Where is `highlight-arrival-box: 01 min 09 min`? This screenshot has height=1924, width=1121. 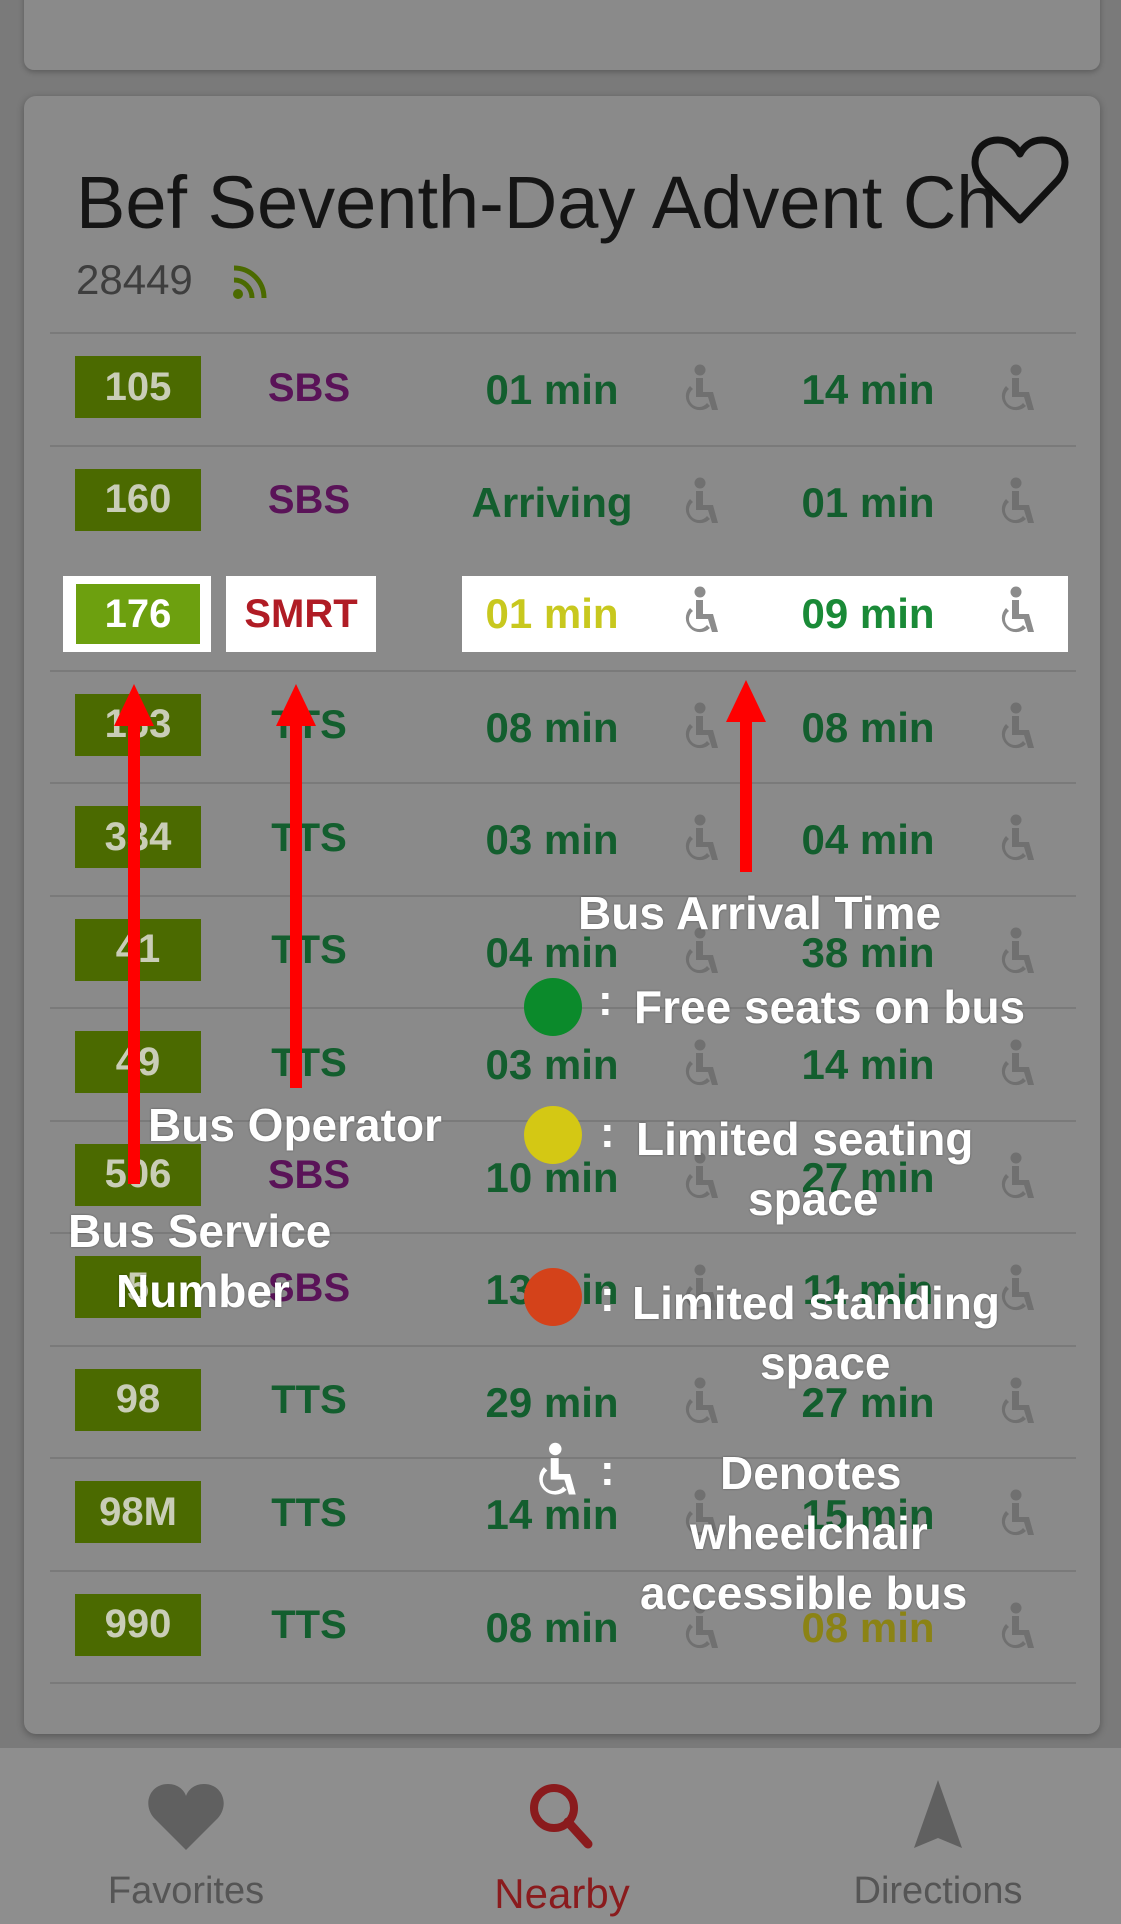
highlight-arrival-box: 01 min 09 min is located at coordinates (765, 614).